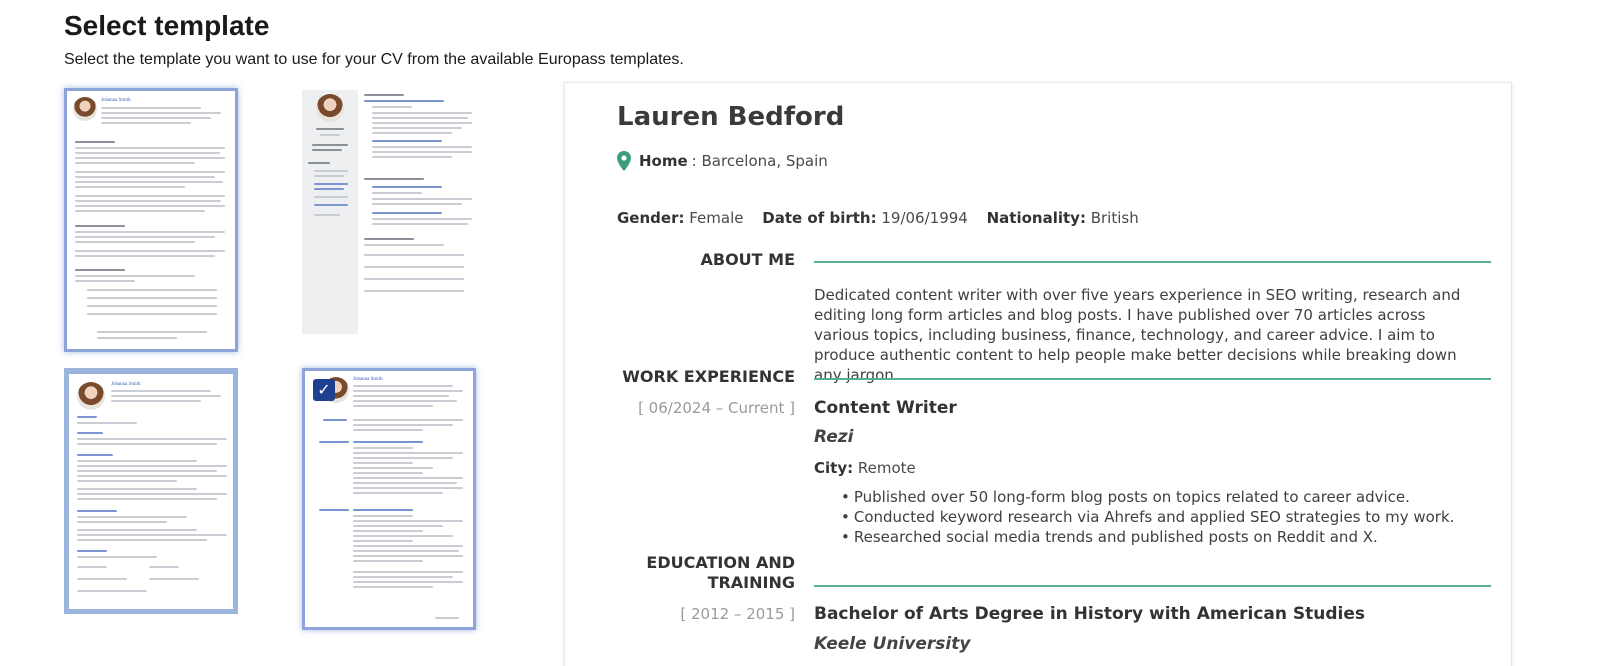 This screenshot has height=666, width=1600. Describe the element at coordinates (884, 468) in the screenshot. I see `city-value: Remote` at that location.